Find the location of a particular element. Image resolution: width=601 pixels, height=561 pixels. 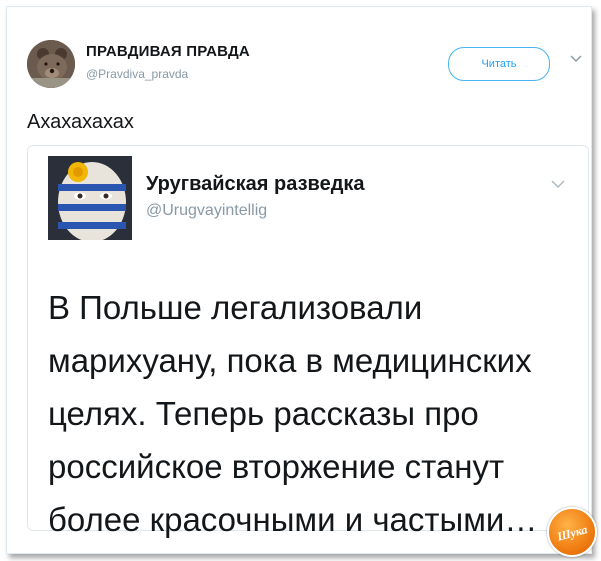

quoted-text-line: целях. Теперь рассказы про is located at coordinates (263, 413).